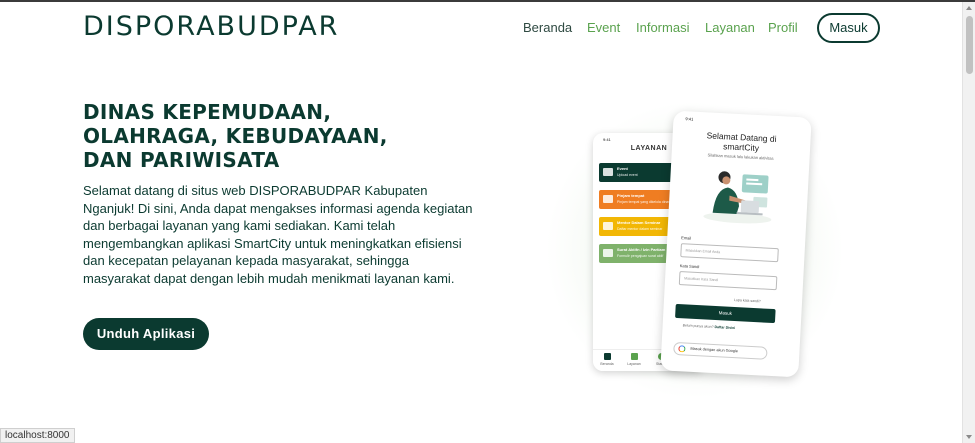 This screenshot has height=443, width=975. I want to click on email-label: Email, so click(686, 238).